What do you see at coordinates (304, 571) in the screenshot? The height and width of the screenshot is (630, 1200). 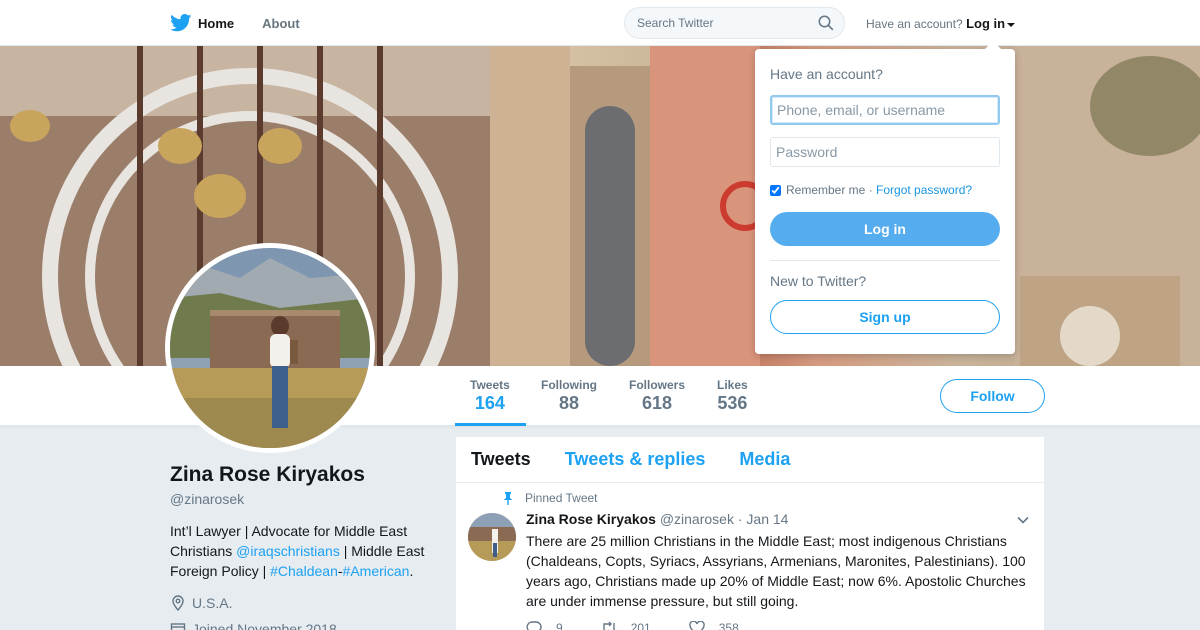 I see `bio-hashtag-link: #Chaldean` at bounding box center [304, 571].